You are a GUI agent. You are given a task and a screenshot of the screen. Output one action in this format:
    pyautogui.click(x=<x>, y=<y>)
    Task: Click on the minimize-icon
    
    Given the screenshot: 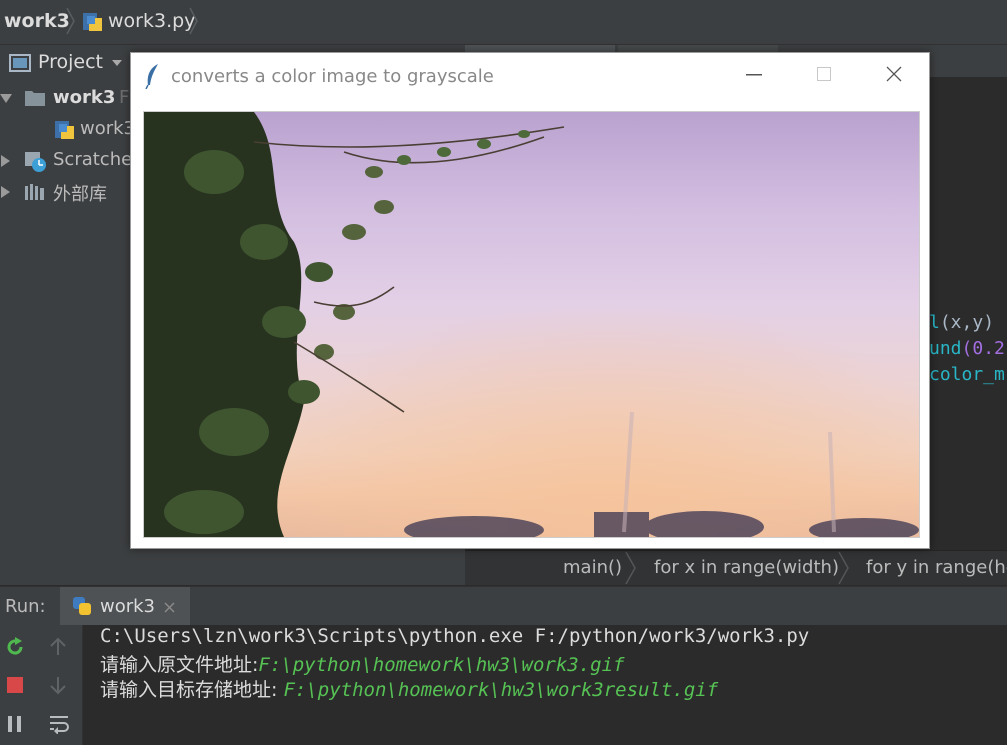 What is the action you would take?
    pyautogui.click(x=754, y=75)
    